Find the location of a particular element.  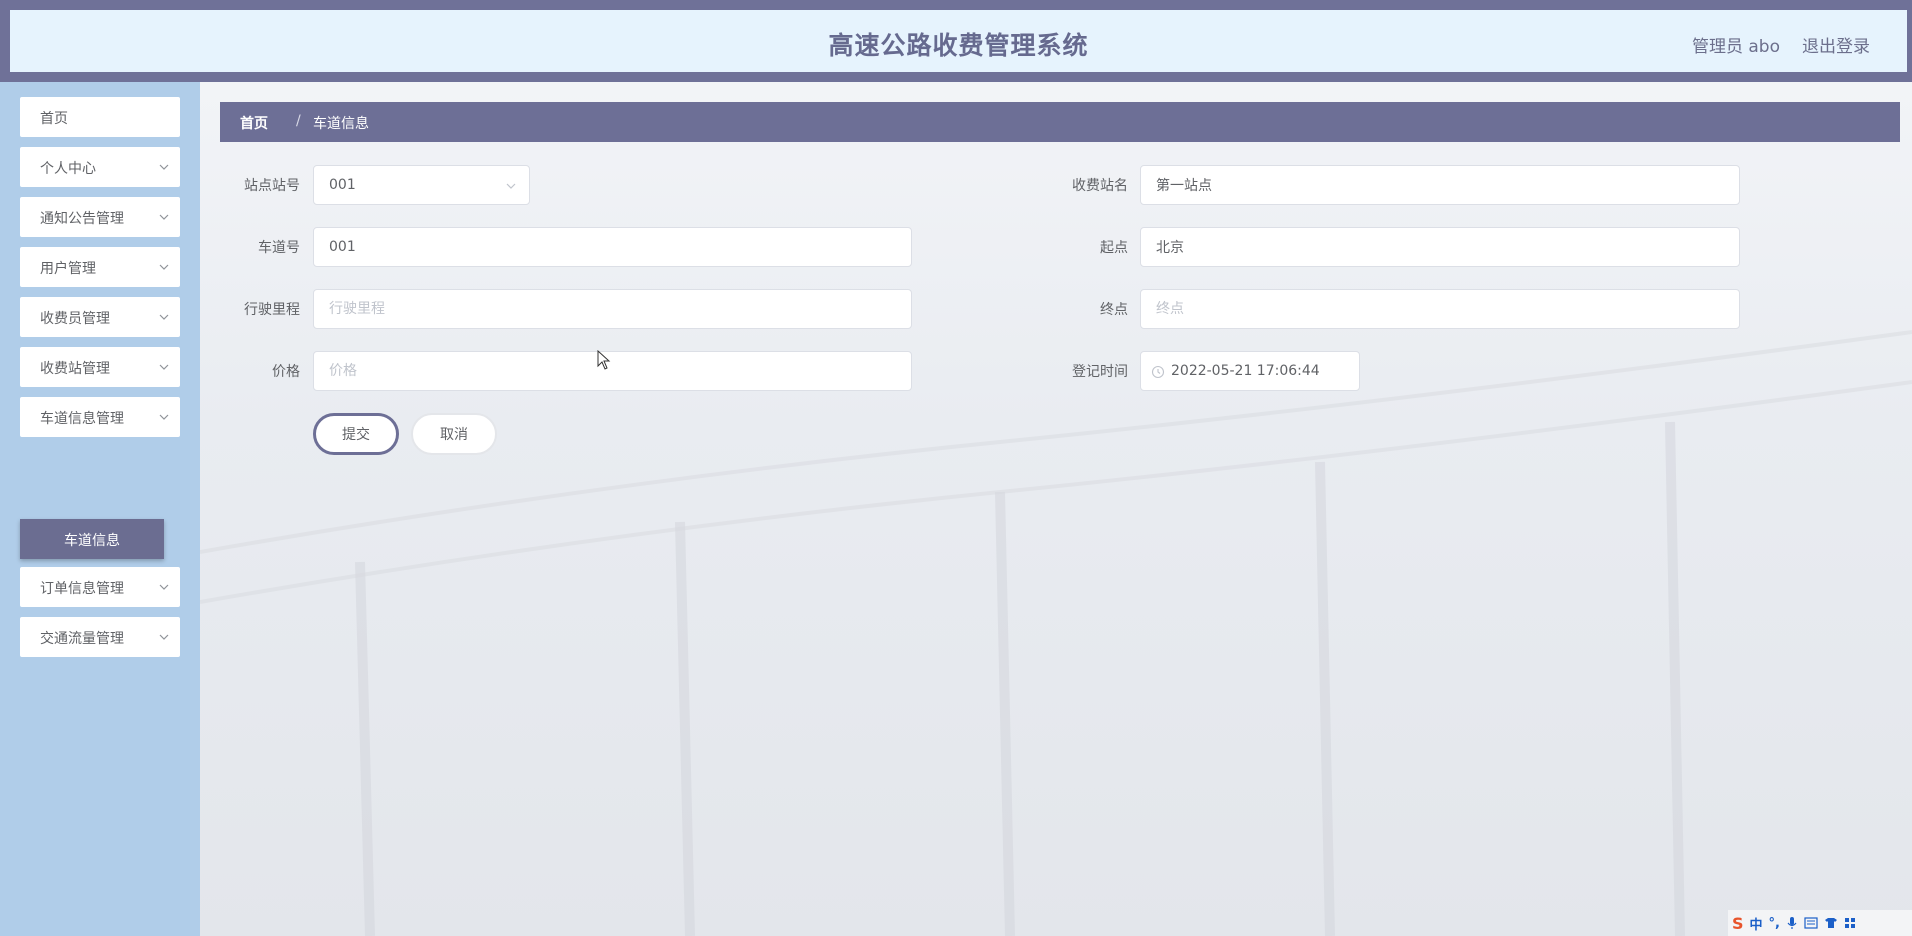

lane-no-input is located at coordinates (612, 247).